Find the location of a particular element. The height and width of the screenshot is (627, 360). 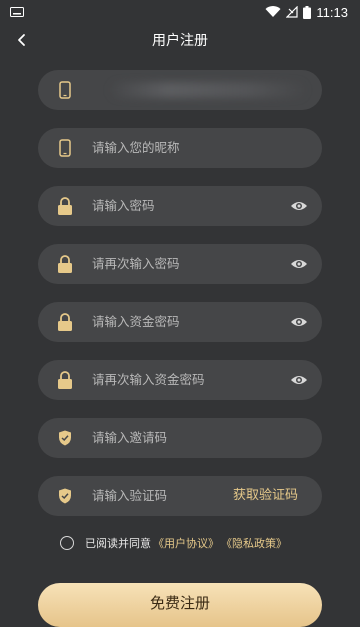

agreement-text: 已阅读并同意 is located at coordinates (118, 543).